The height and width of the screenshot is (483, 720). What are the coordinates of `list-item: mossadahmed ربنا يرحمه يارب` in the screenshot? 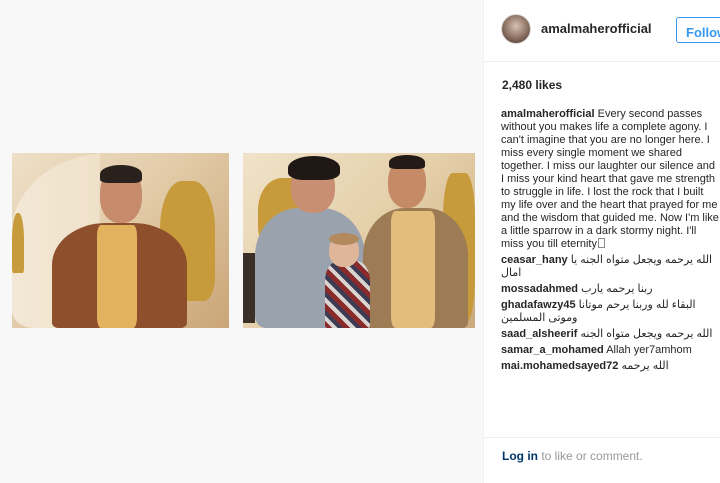 It's located at (610, 289).